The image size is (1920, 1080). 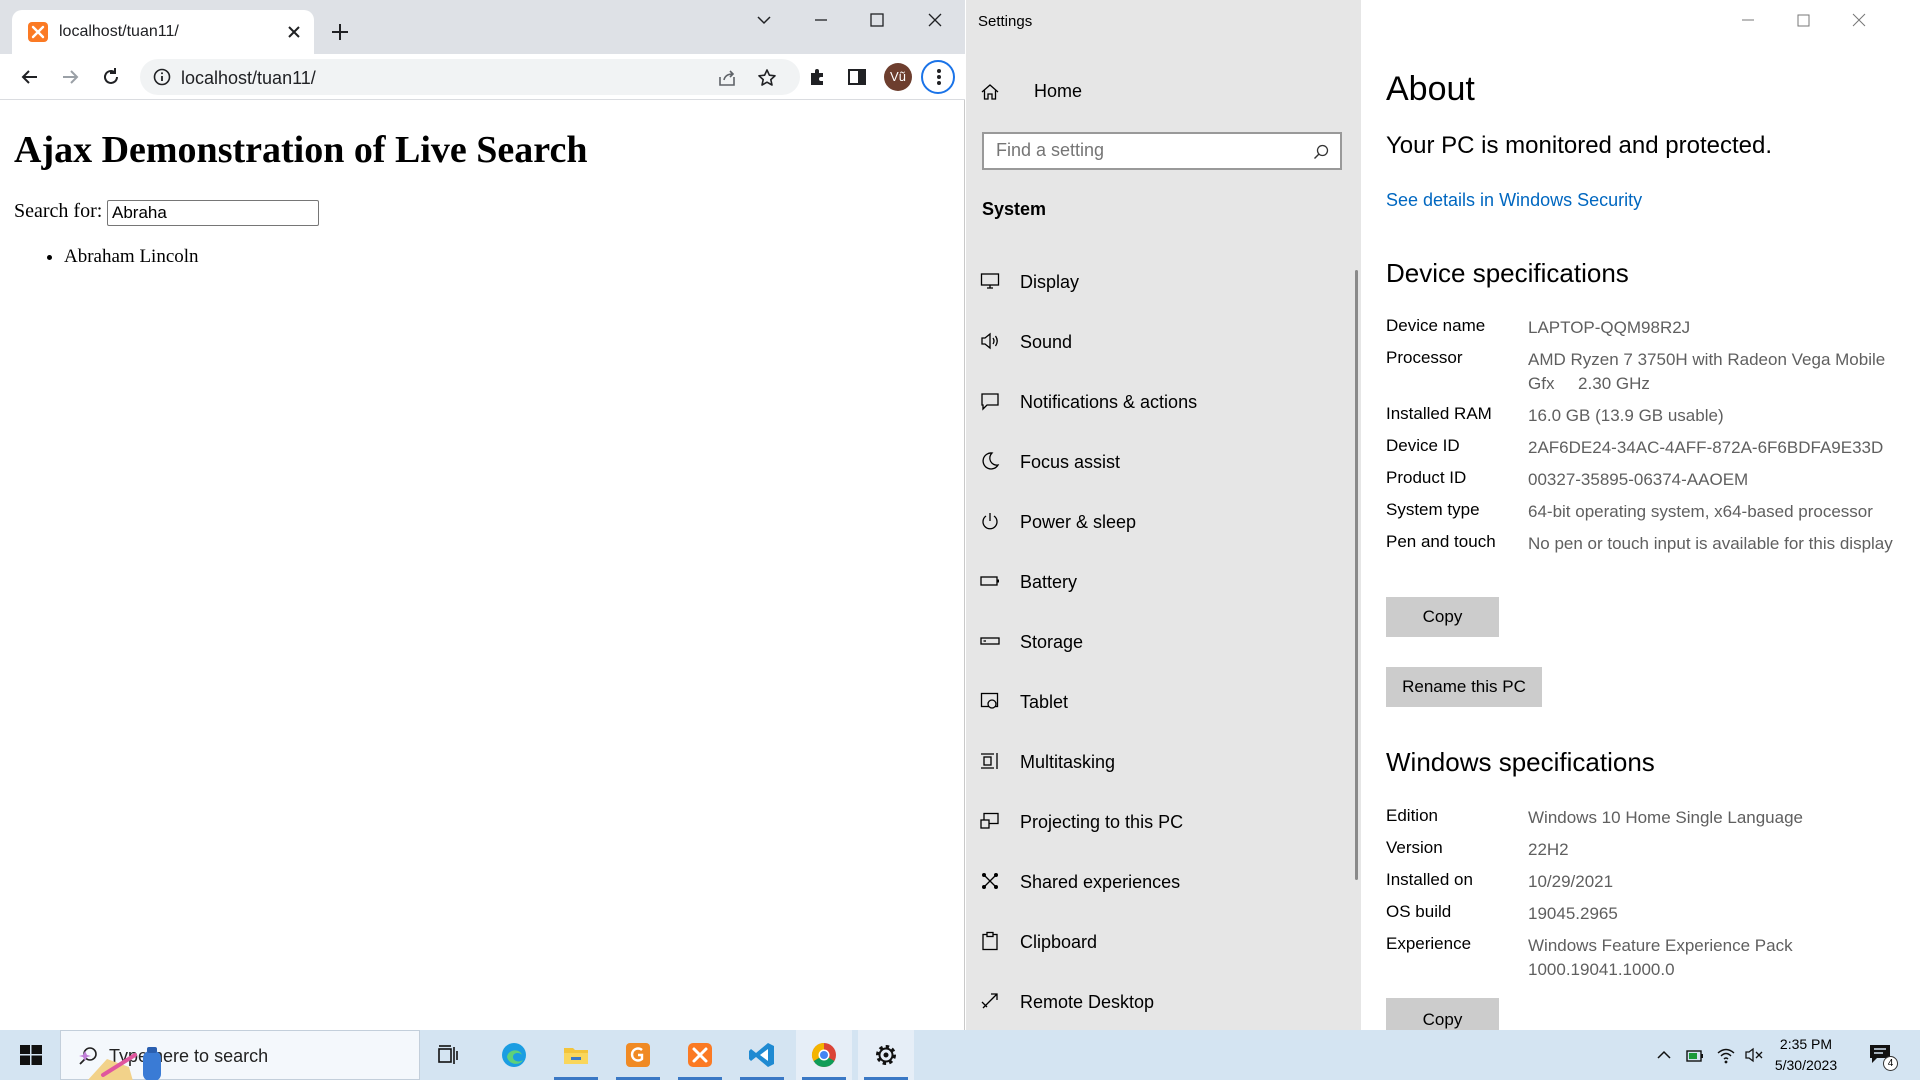 I want to click on side-panel-icon, so click(x=857, y=77).